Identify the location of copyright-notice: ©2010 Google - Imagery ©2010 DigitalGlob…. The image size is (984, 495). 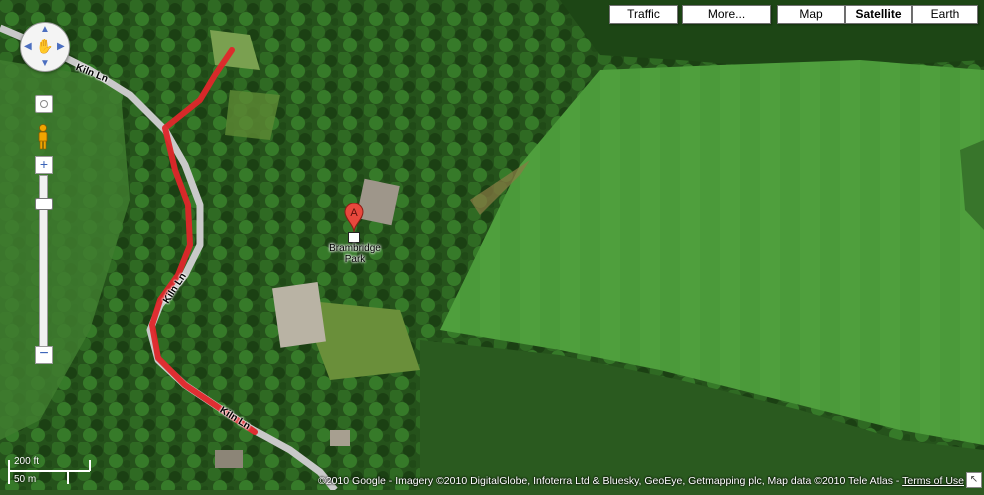
(641, 481).